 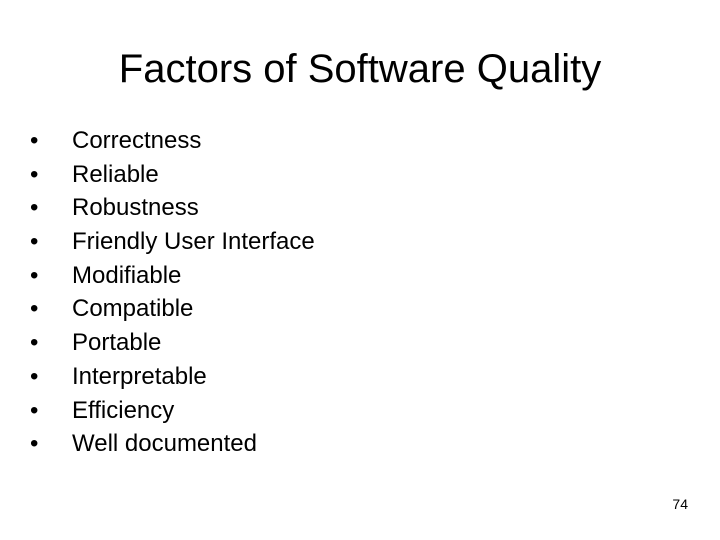 What do you see at coordinates (680, 504) in the screenshot?
I see `page-number: 74` at bounding box center [680, 504].